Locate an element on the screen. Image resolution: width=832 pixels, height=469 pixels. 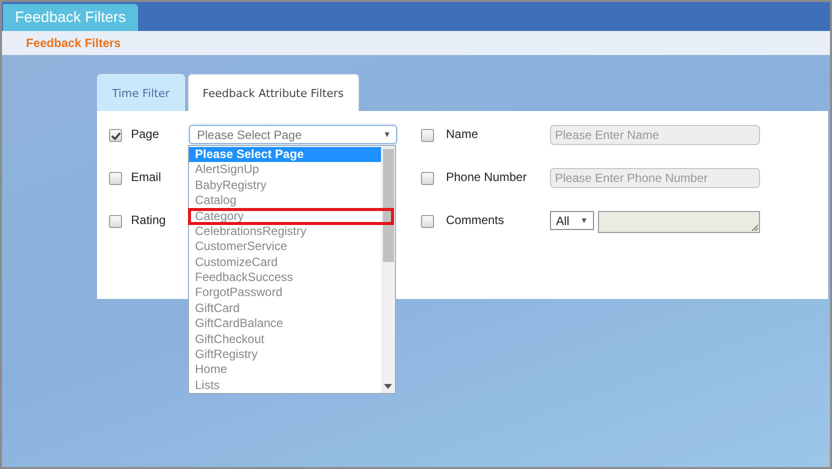
comment-field is located at coordinates (679, 222).